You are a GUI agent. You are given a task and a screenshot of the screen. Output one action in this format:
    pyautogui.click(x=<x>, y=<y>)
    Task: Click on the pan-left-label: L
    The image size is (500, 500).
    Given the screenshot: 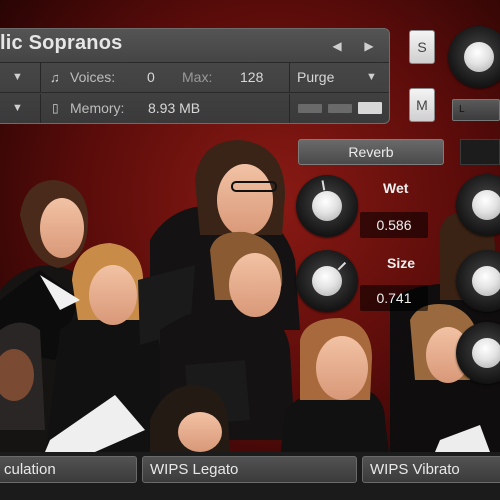 What is the action you would take?
    pyautogui.click(x=462, y=109)
    